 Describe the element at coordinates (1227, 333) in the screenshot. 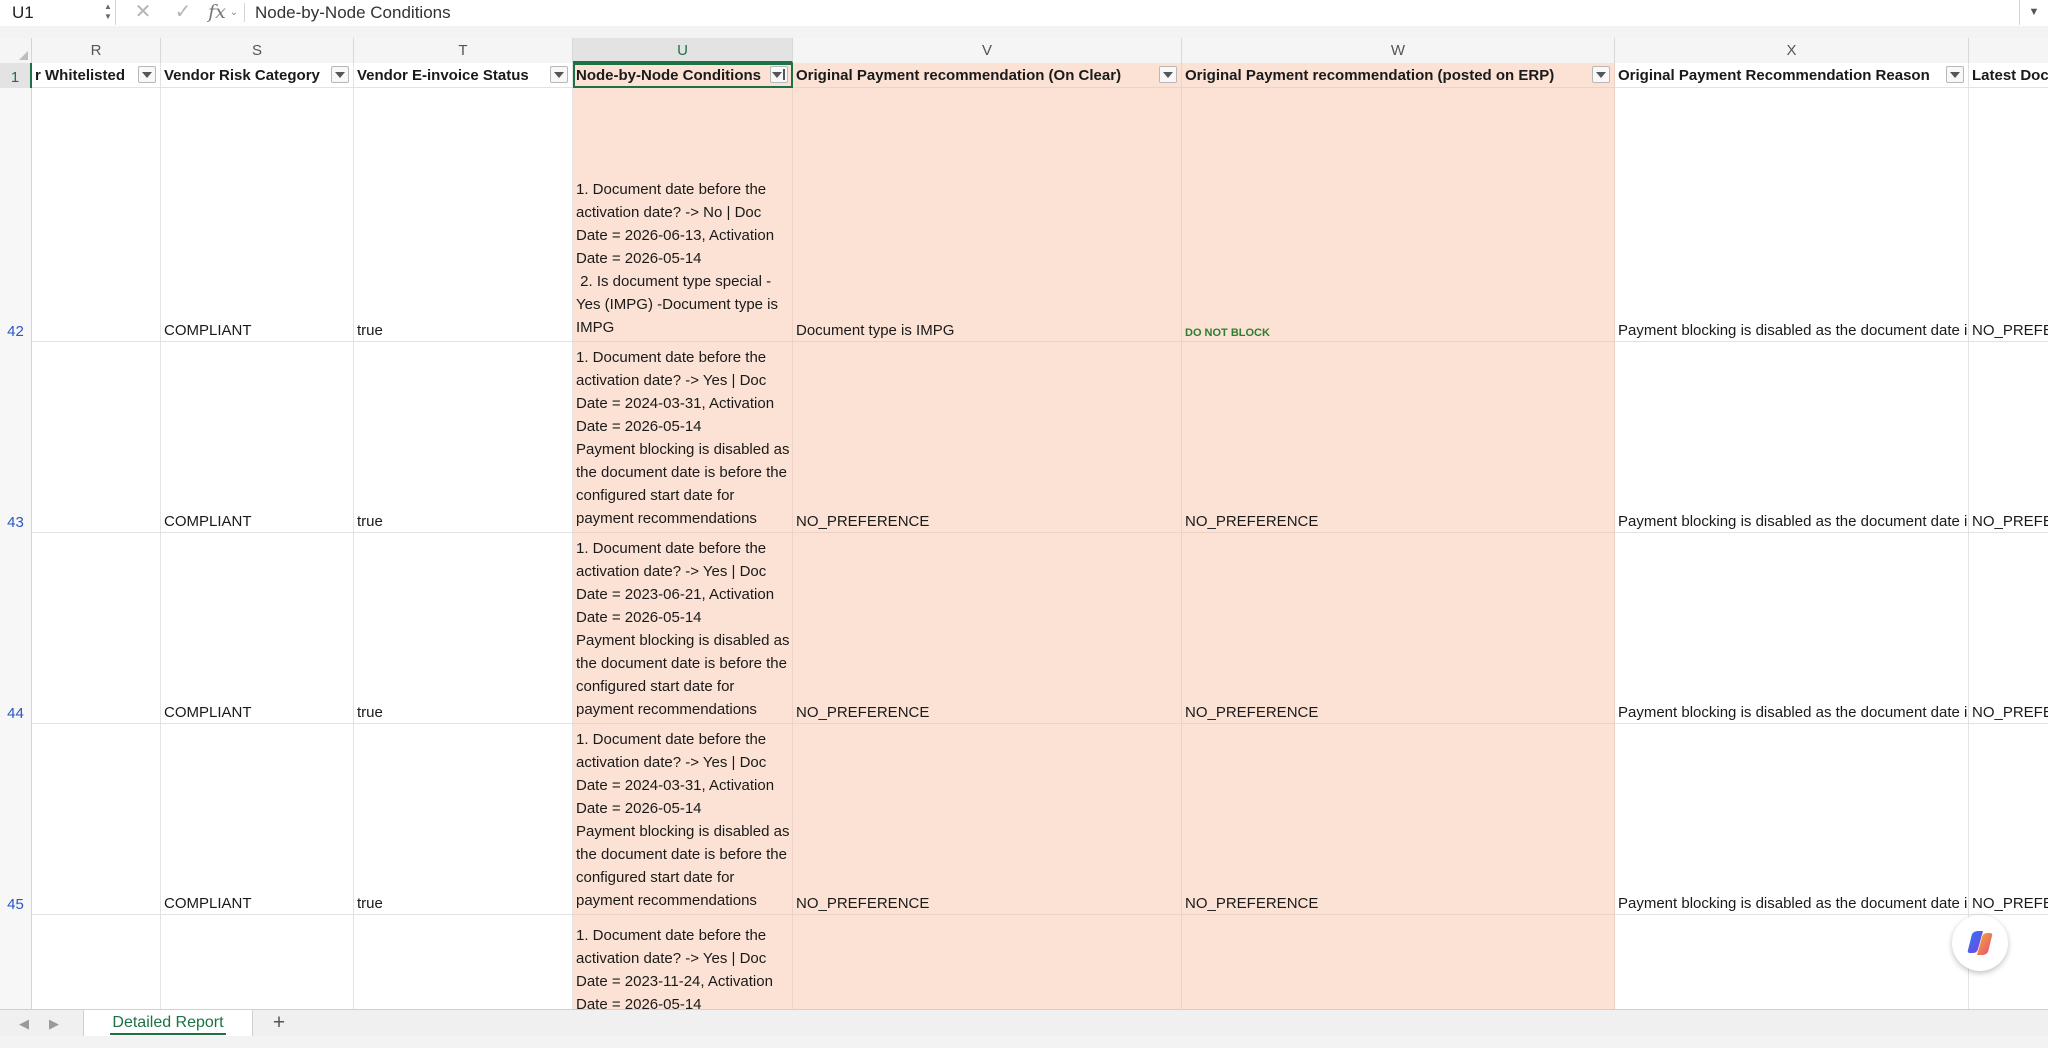

I see `status-badge: DO NOT BLOCK` at that location.